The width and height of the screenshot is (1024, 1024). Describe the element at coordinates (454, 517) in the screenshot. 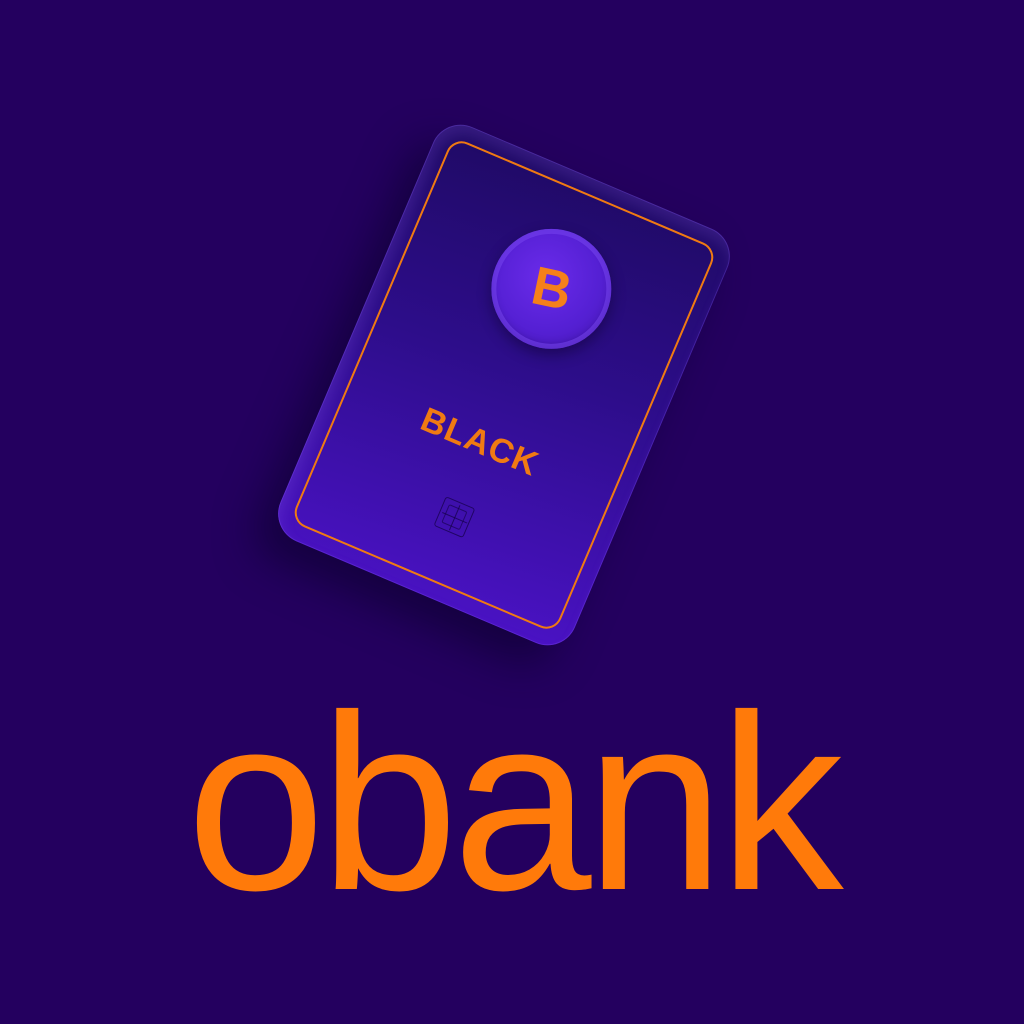

I see `card-chip-inner` at that location.